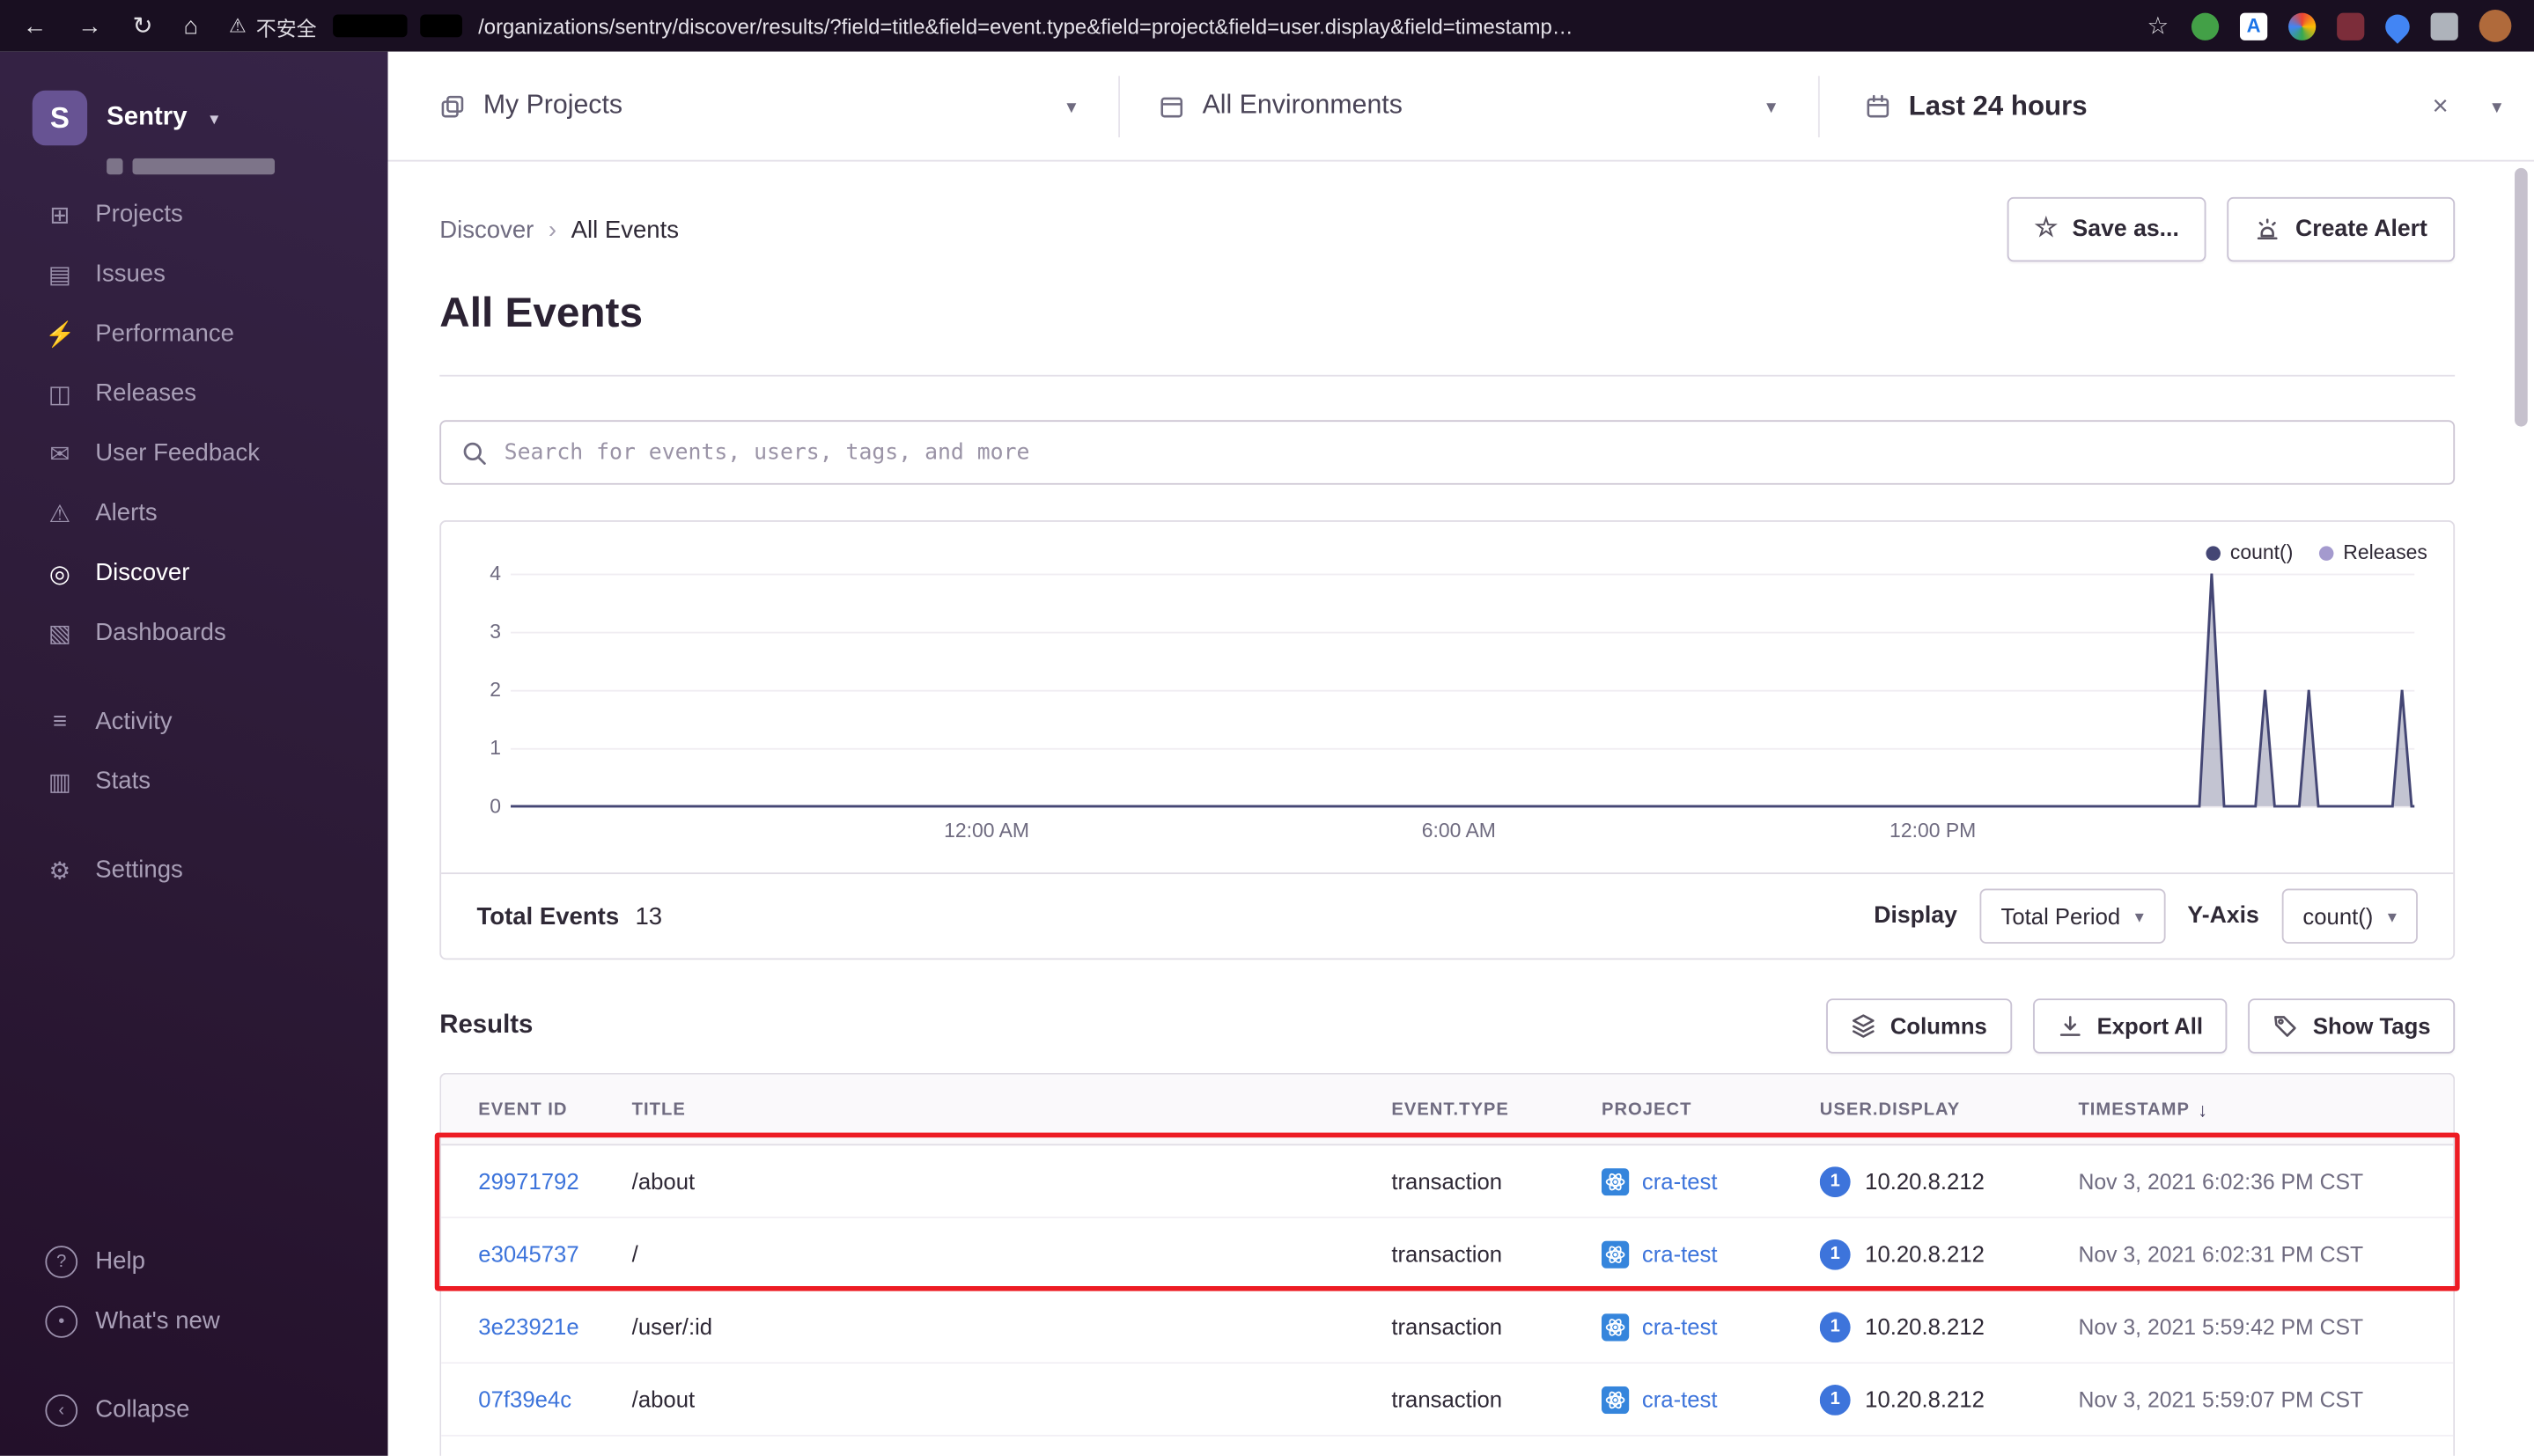 The height and width of the screenshot is (1456, 2534). What do you see at coordinates (194, 1410) in the screenshot?
I see `sidebar-item-collapse: ‹ Collapse` at bounding box center [194, 1410].